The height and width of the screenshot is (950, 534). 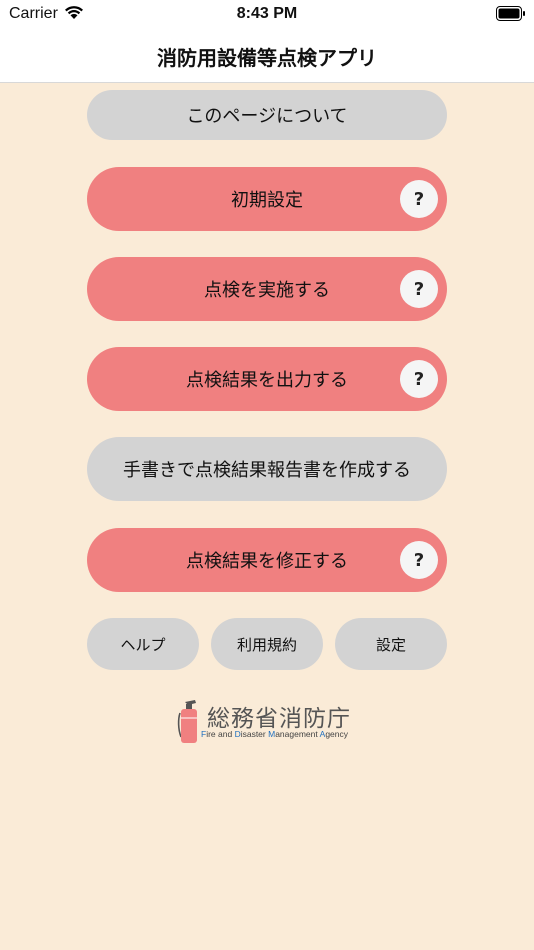 I want to click on edit-results-button: 点検結果を修正する ?, so click(x=267, y=560).